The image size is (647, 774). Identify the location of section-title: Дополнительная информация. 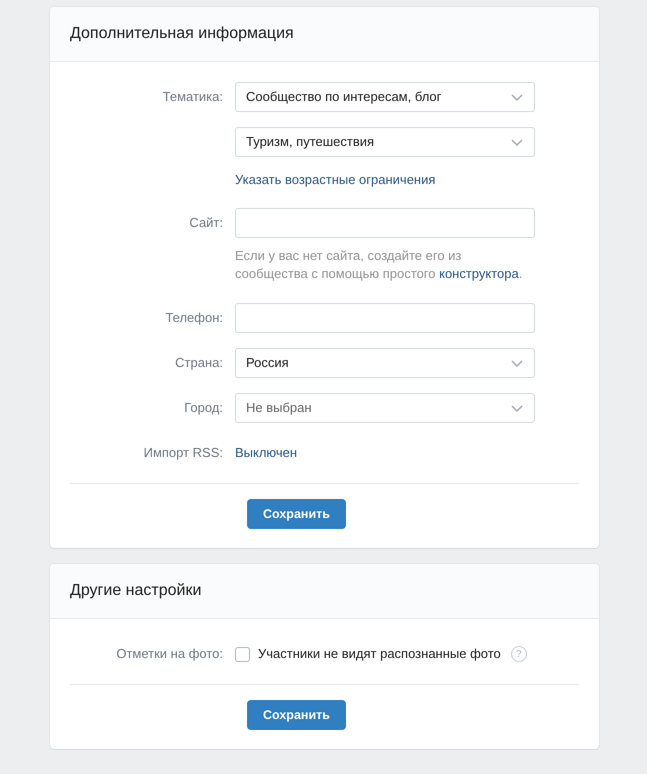
(182, 34).